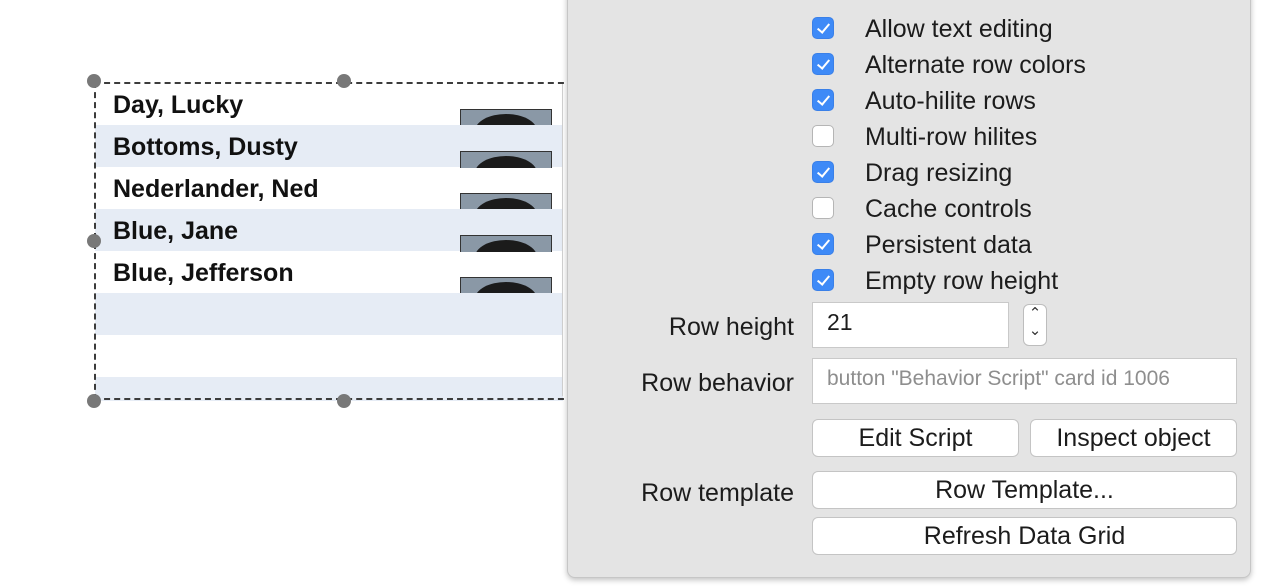 The width and height of the screenshot is (1280, 588). Describe the element at coordinates (1024, 536) in the screenshot. I see `refresh-data-grid-button: Refresh Data Grid` at that location.